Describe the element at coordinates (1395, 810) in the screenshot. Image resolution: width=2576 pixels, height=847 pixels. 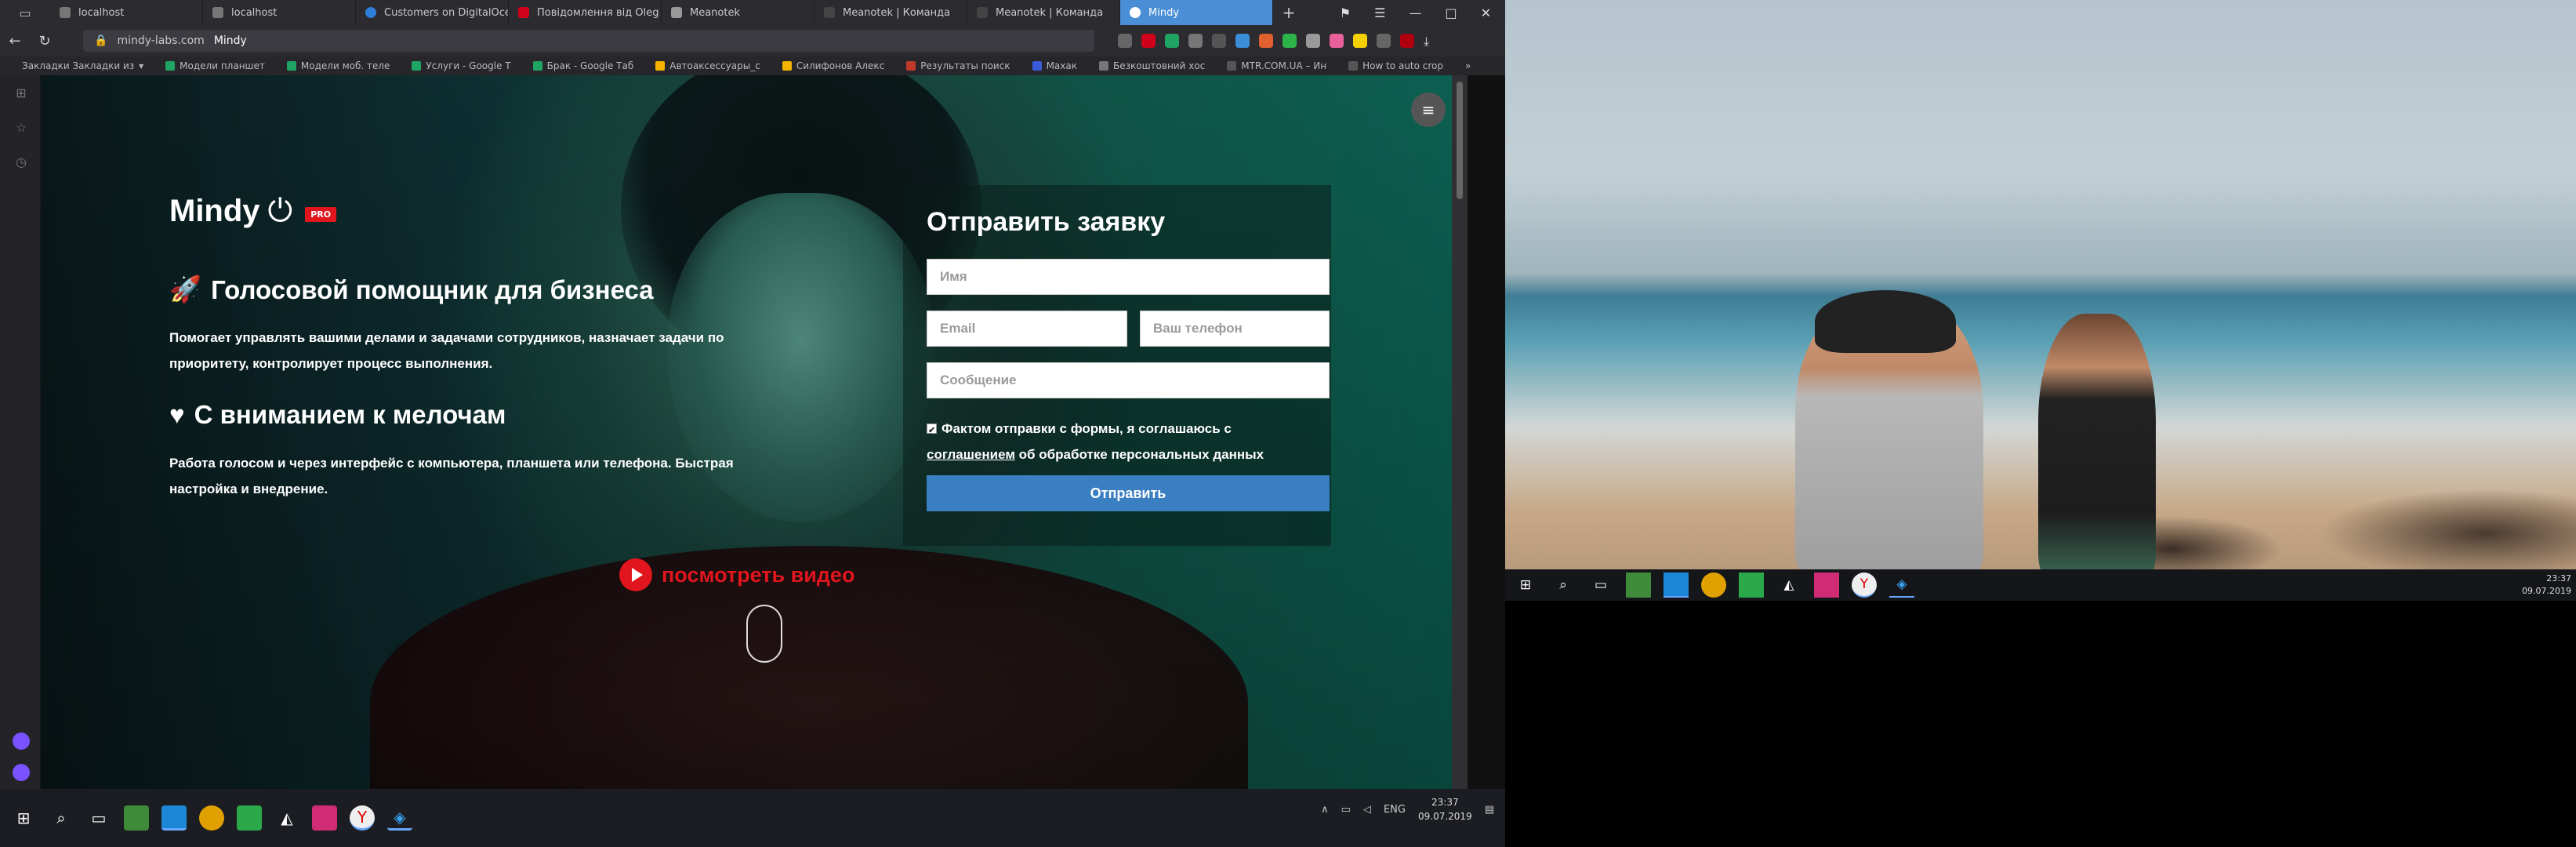
I see `language-indicator: ENG` at that location.